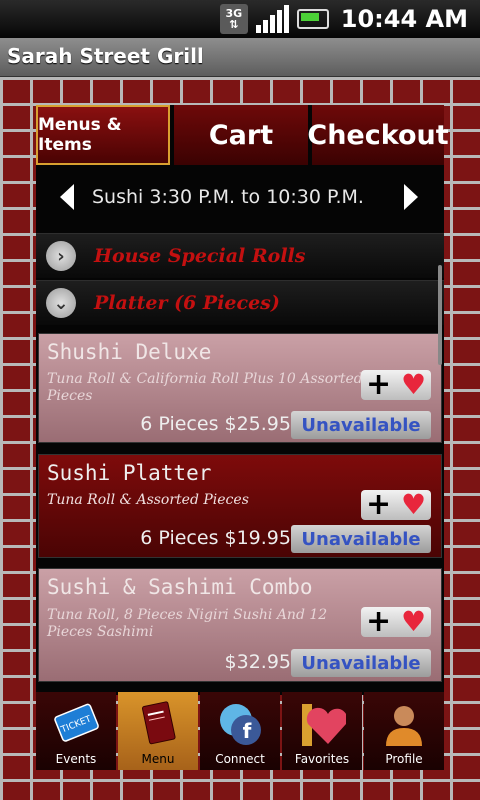 The width and height of the screenshot is (480, 800). I want to click on category-house-special-rolls: › House Special Rolls, so click(240, 255).